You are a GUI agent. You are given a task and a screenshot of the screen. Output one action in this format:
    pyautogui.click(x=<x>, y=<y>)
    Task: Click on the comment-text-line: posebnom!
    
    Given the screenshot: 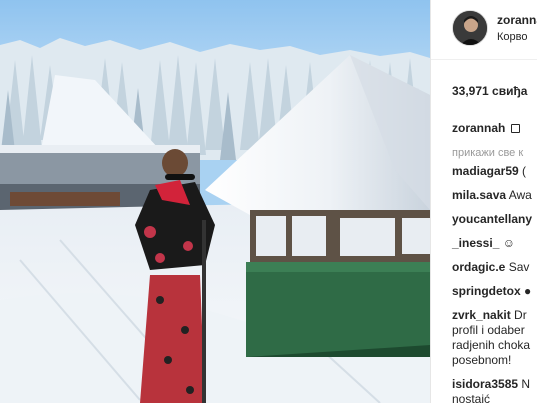 What is the action you would take?
    pyautogui.click(x=482, y=360)
    